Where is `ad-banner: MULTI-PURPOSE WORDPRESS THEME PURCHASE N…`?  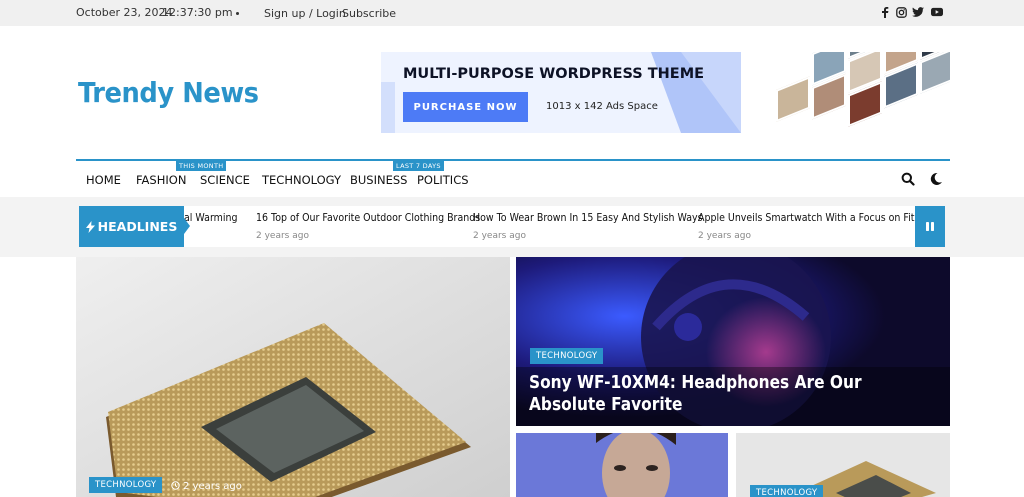 ad-banner: MULTI-PURPOSE WORDPRESS THEME PURCHASE N… is located at coordinates (665, 92).